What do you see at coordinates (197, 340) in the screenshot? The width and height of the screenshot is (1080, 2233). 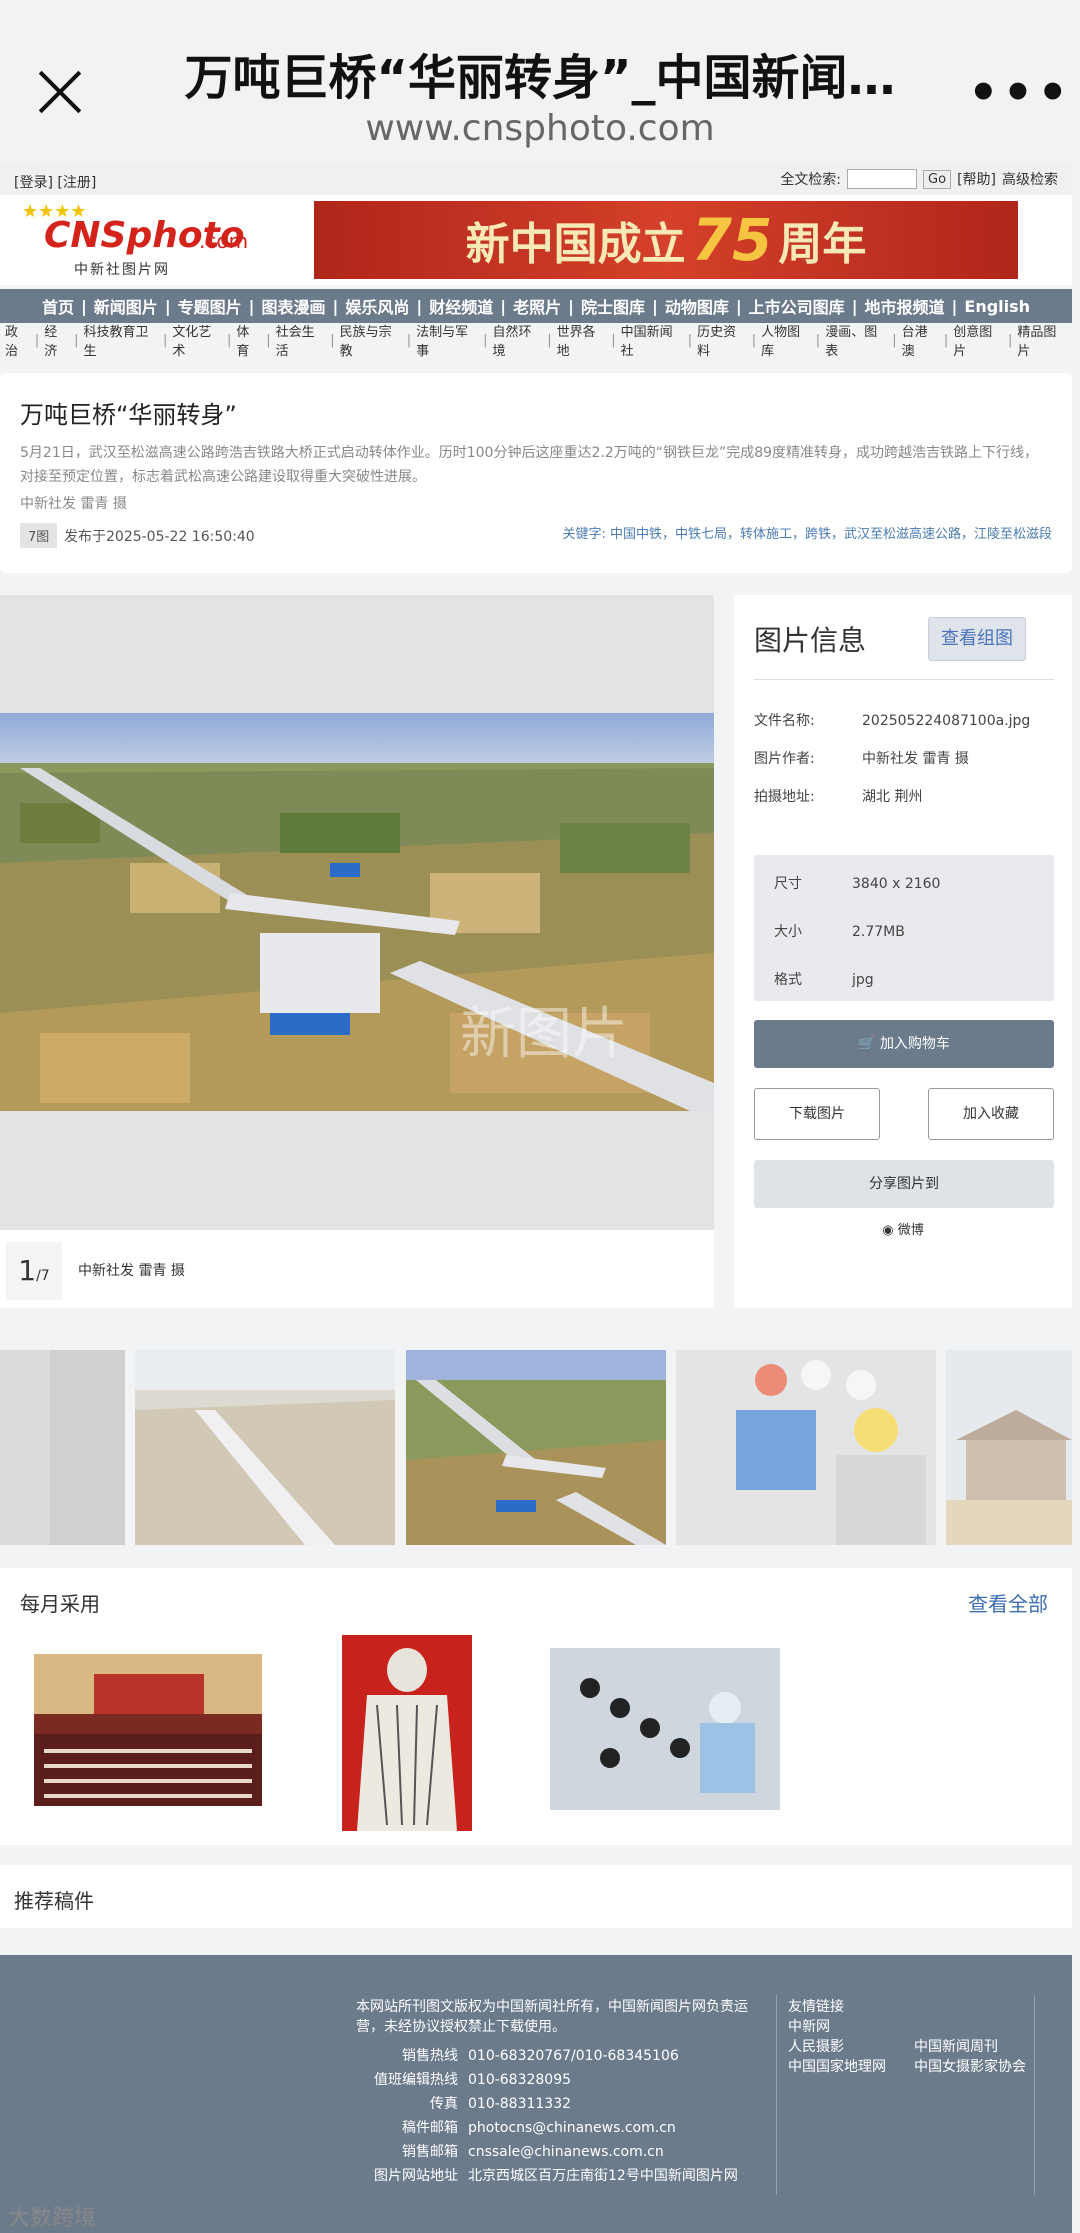 I see `subnav-item: 文化艺术` at bounding box center [197, 340].